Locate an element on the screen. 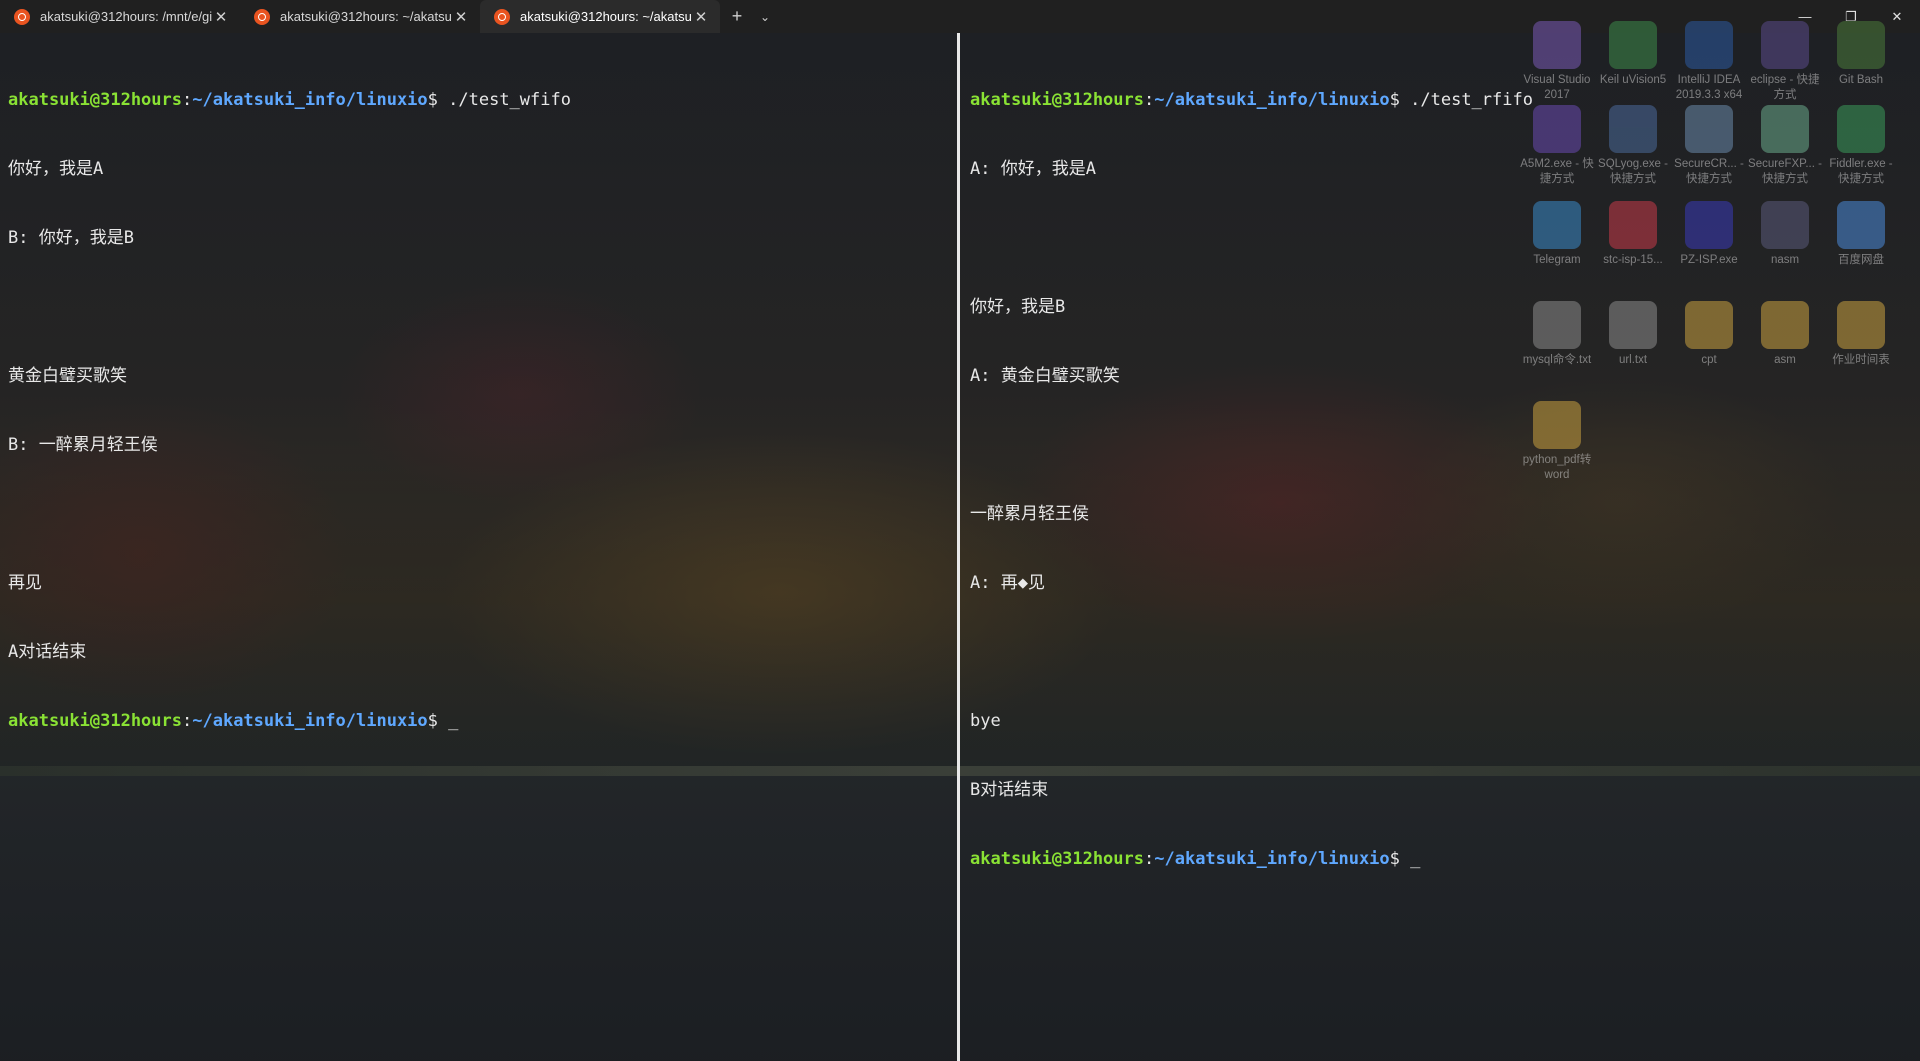 Image resolution: width=1920 pixels, height=1061 pixels. command-text: ./test_rfifo is located at coordinates (1471, 100).